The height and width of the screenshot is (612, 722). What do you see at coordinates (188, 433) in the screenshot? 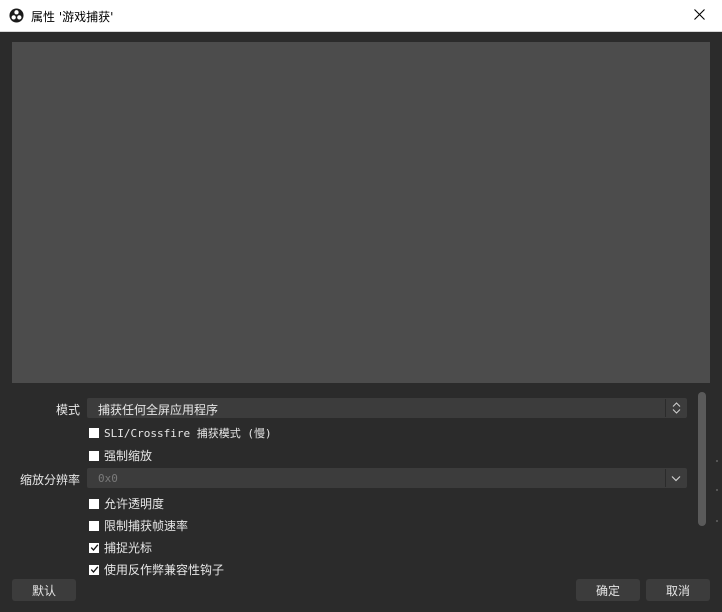
I see `sli-crossfire-label: SLI/Crossfire 捕获模式 (慢)` at bounding box center [188, 433].